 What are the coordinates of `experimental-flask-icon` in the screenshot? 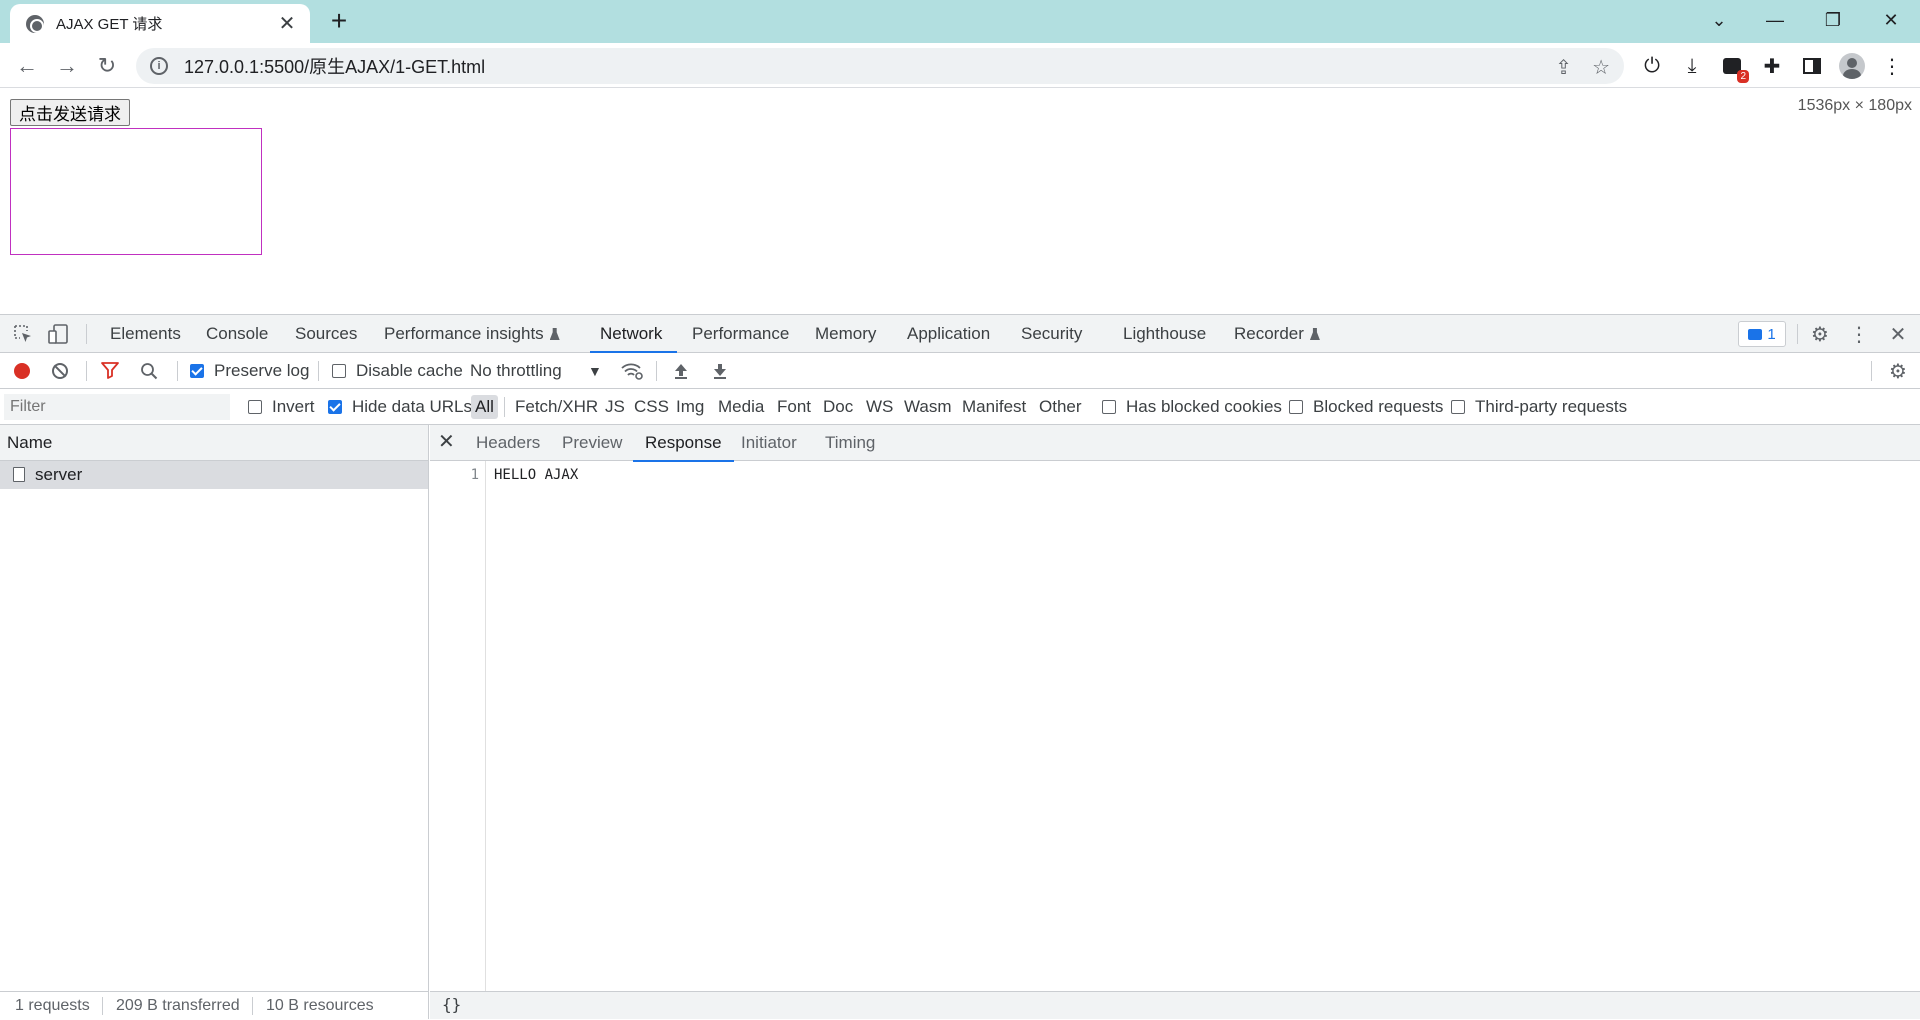 It's located at (1314, 334).